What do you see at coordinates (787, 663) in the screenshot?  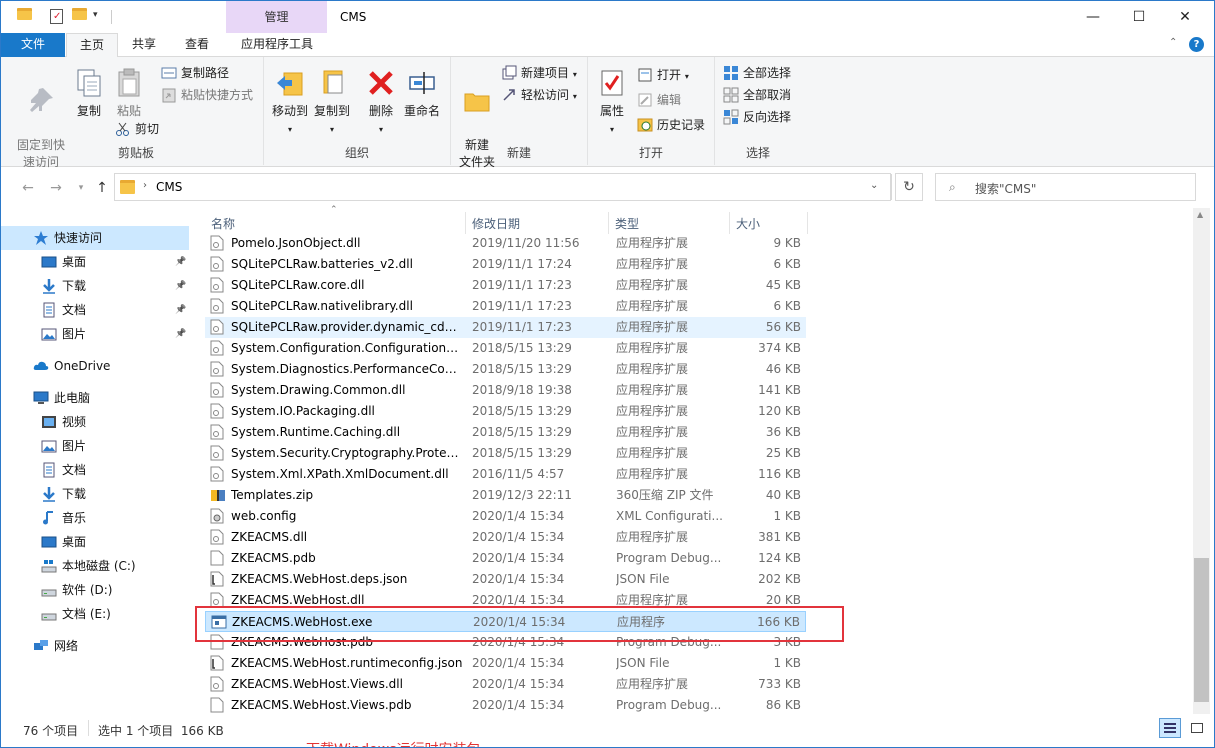 I see `file-size: 1 KB` at bounding box center [787, 663].